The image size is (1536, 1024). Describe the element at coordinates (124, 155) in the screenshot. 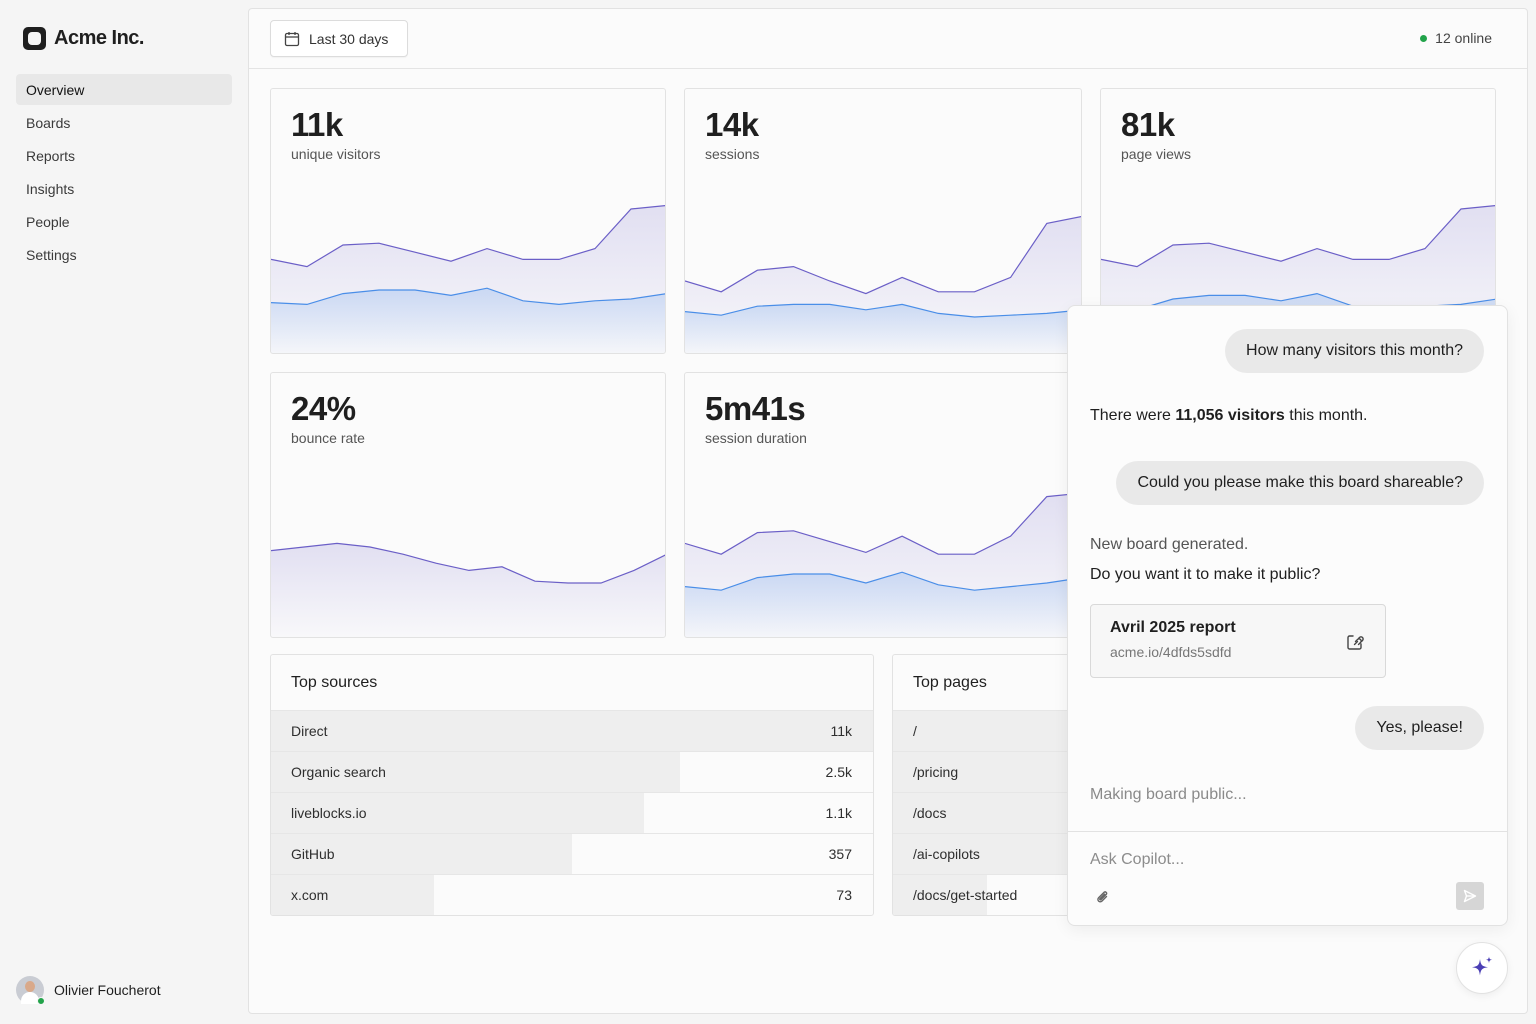

I see `sidebar-item-reports: Reports` at that location.